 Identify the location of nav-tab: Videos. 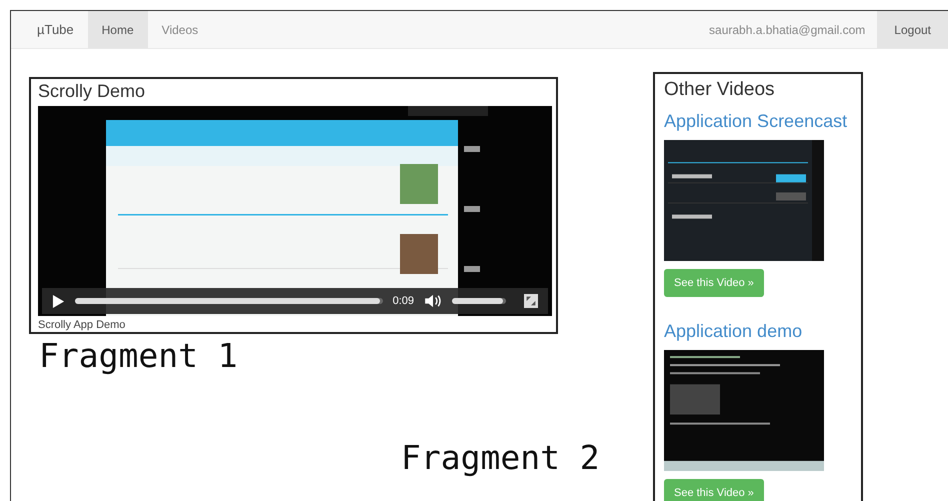
(180, 29).